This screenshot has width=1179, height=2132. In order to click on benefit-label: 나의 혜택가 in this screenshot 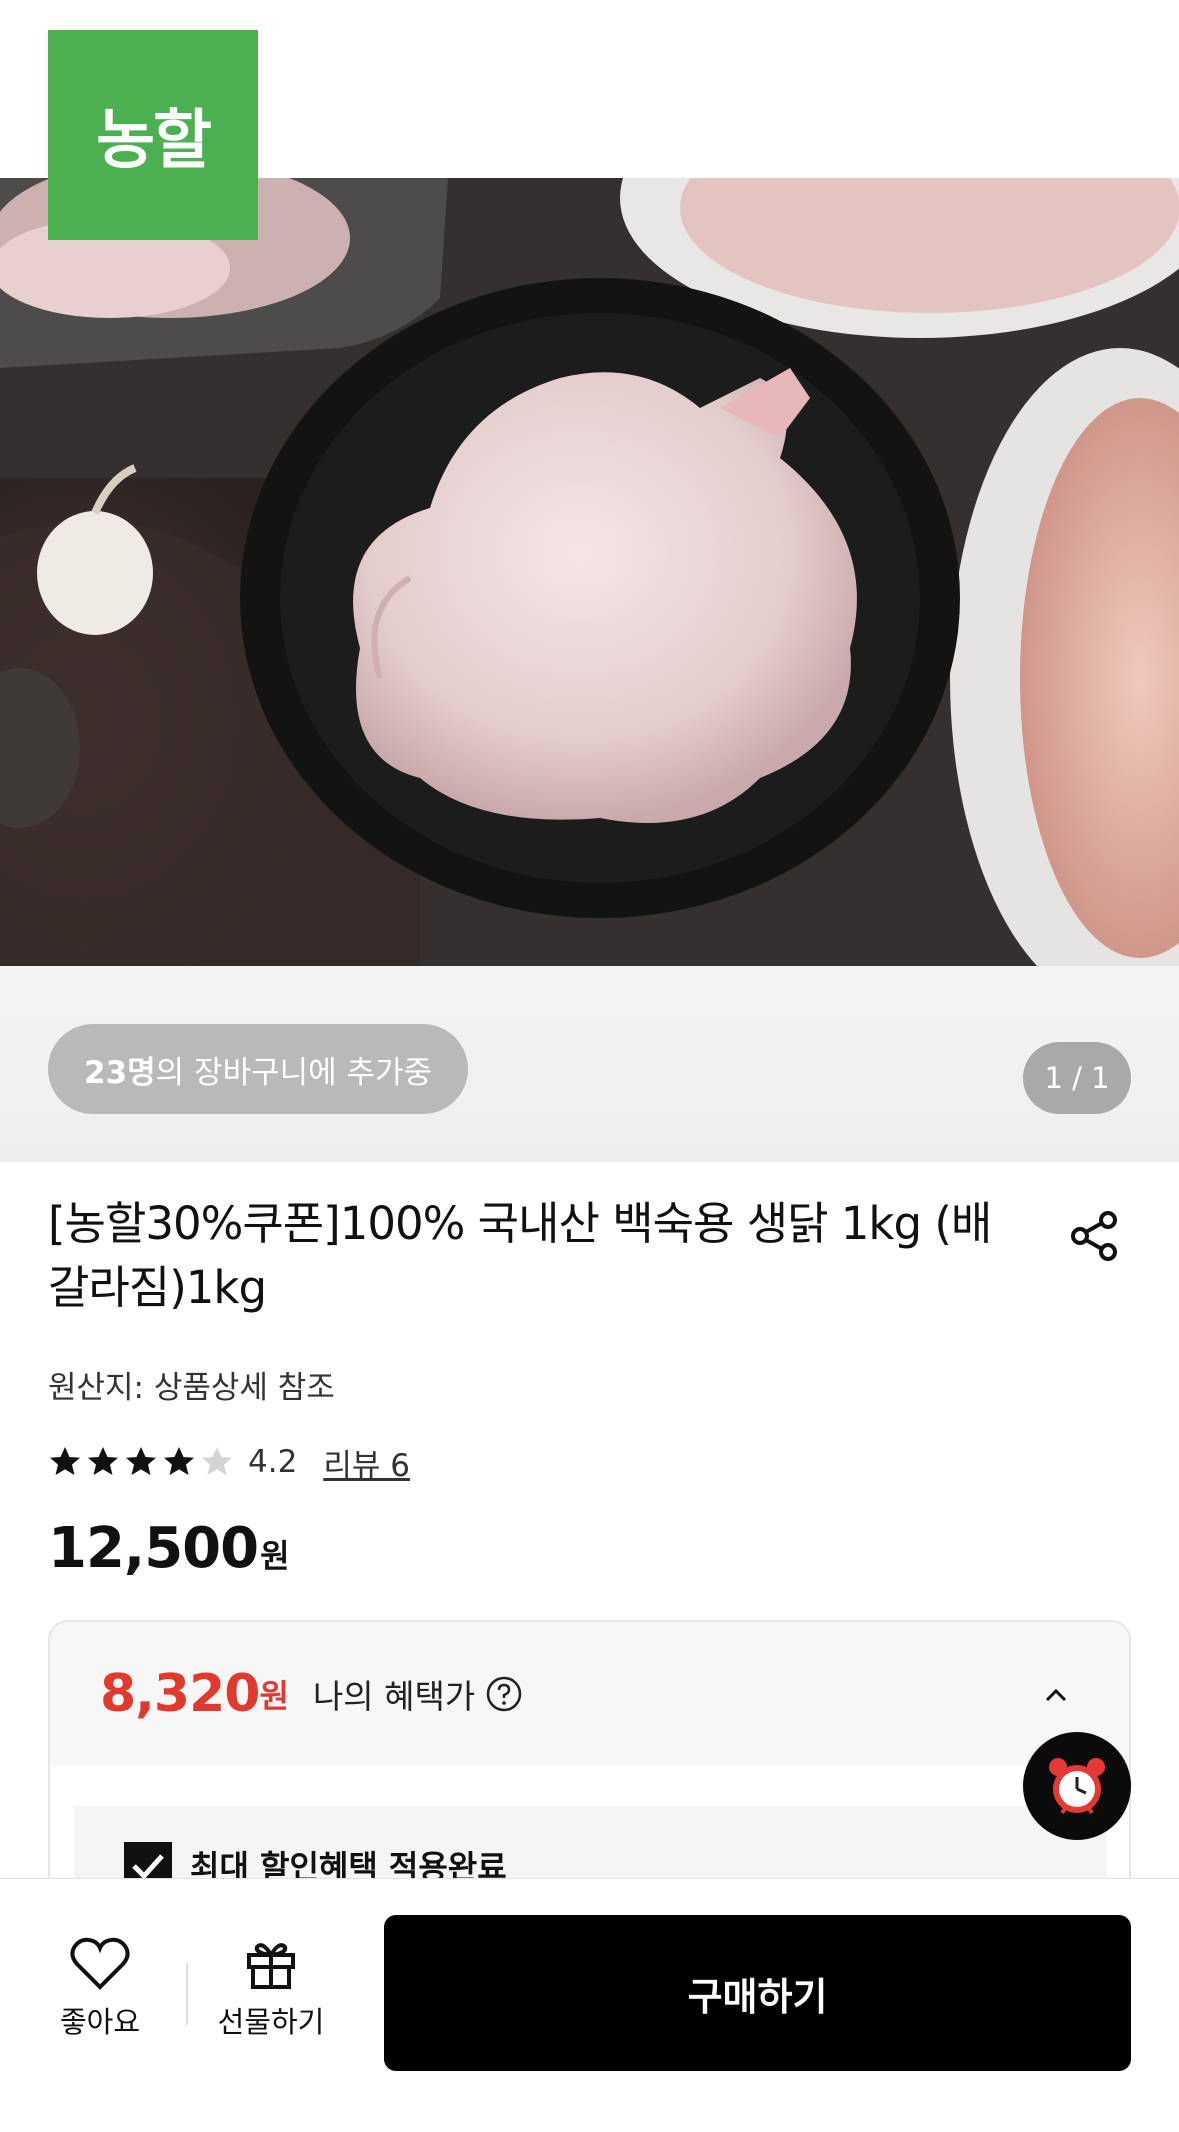, I will do `click(394, 1696)`.